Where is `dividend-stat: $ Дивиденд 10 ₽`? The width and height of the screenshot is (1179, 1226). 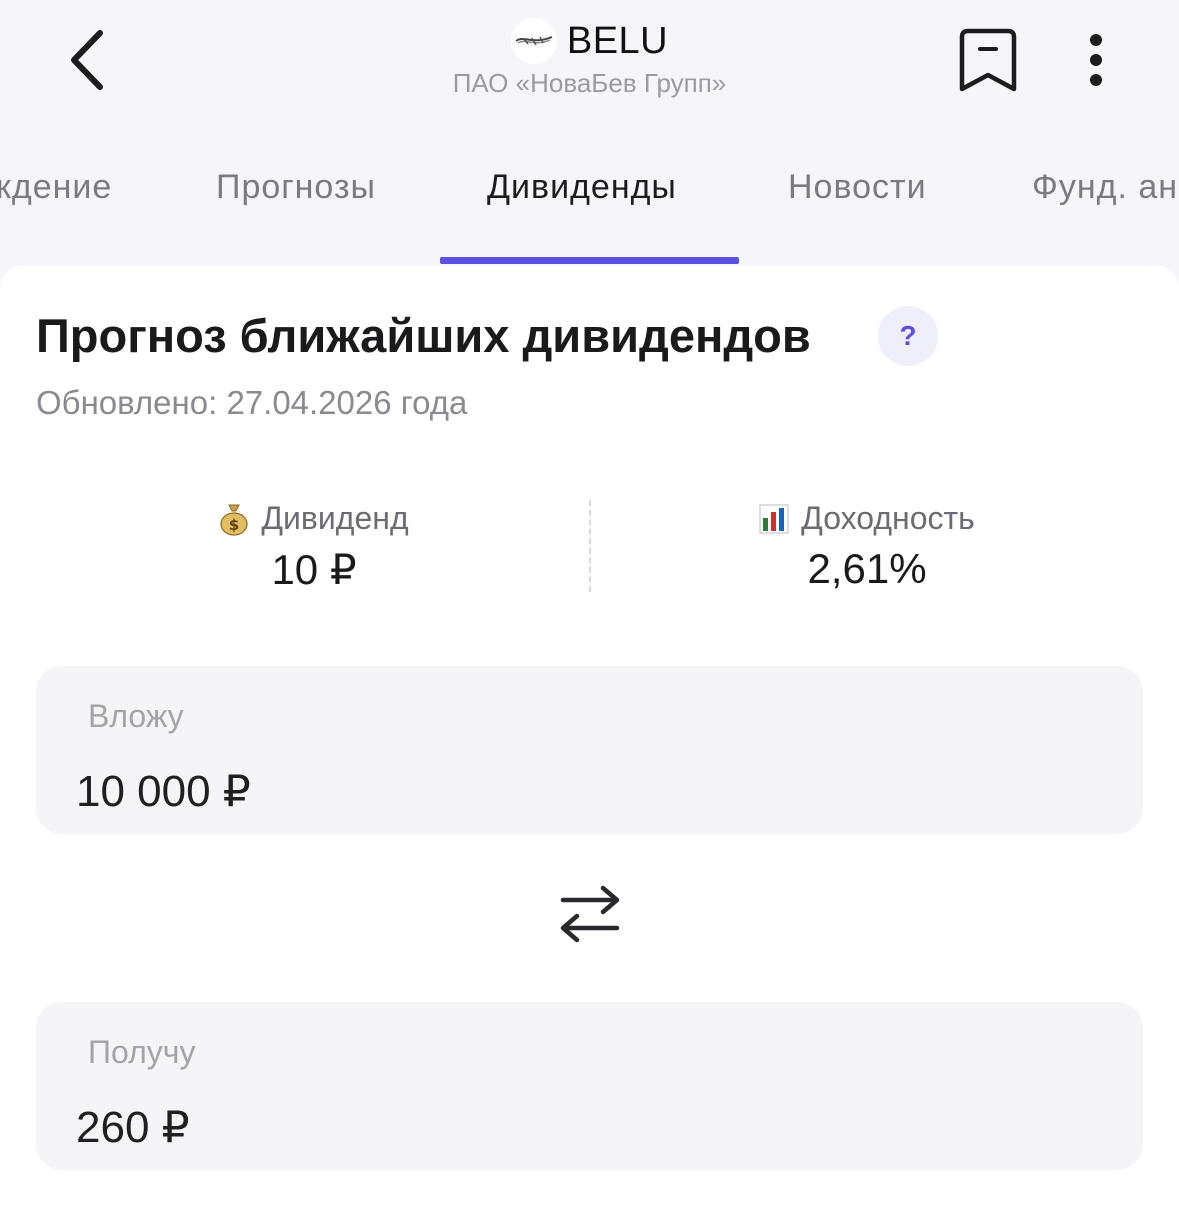 dividend-stat: $ Дивиденд 10 ₽ is located at coordinates (314, 547).